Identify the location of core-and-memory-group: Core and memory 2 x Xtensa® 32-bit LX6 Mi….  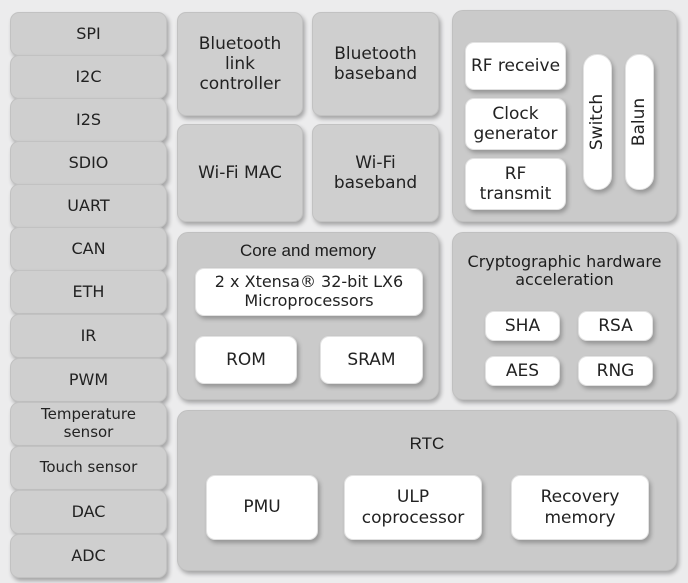
(308, 316).